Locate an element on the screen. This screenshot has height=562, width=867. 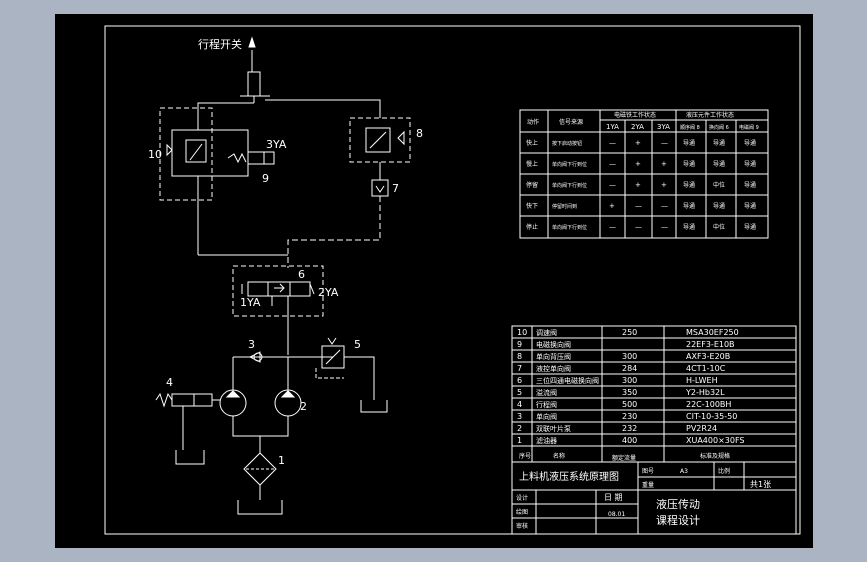
parts-h-no: 序号 is located at coordinates (525, 456).